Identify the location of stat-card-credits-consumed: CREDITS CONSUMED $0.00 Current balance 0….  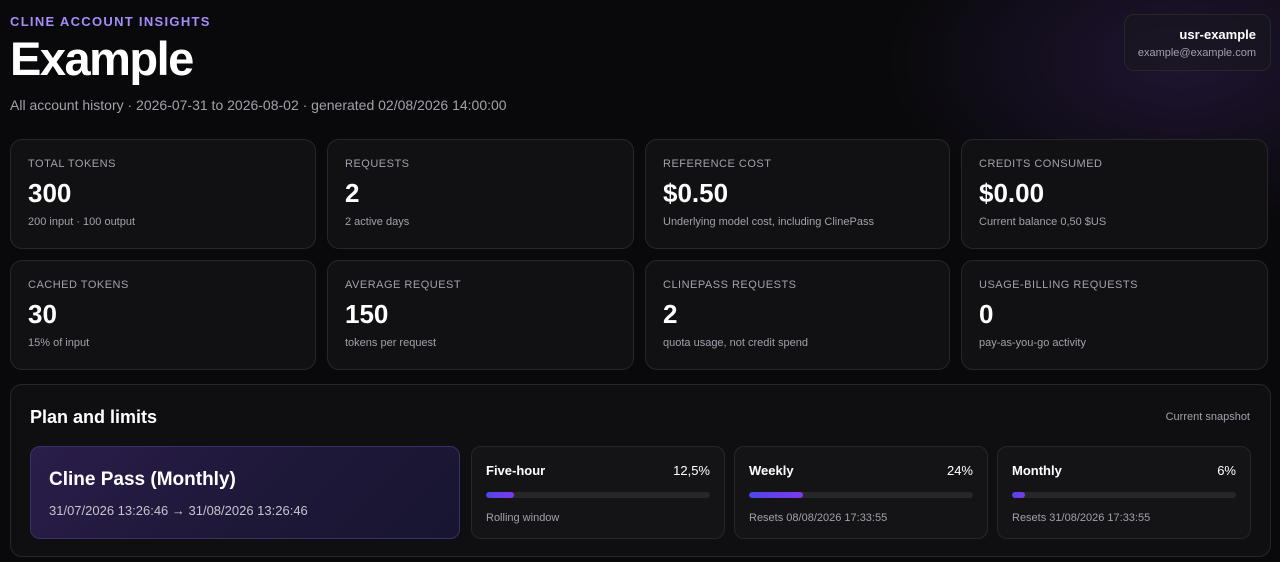
(1114, 194).